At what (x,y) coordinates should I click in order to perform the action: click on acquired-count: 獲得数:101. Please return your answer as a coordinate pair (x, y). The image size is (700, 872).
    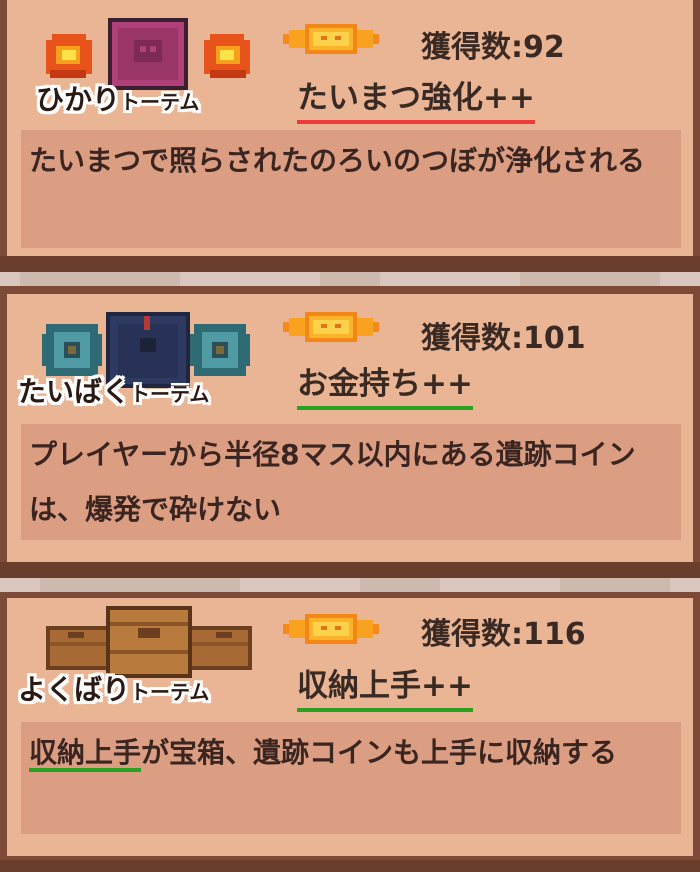
    Looking at the image, I should click on (503, 338).